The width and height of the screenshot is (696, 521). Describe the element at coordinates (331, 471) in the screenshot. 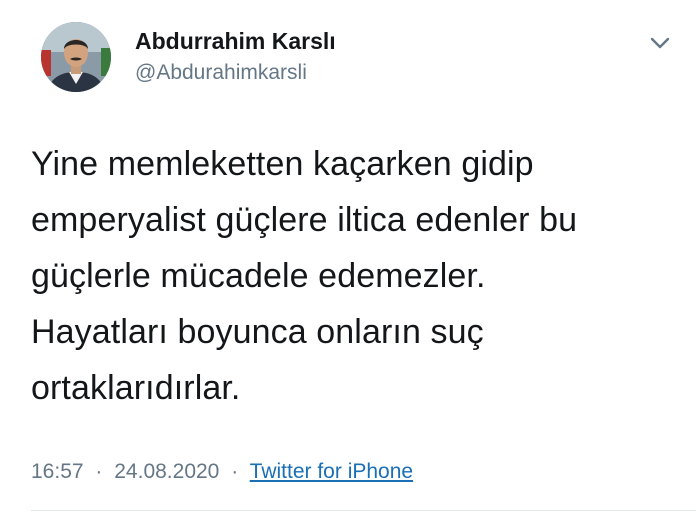

I see `tweet-source-link: Twitter for iPhone` at that location.